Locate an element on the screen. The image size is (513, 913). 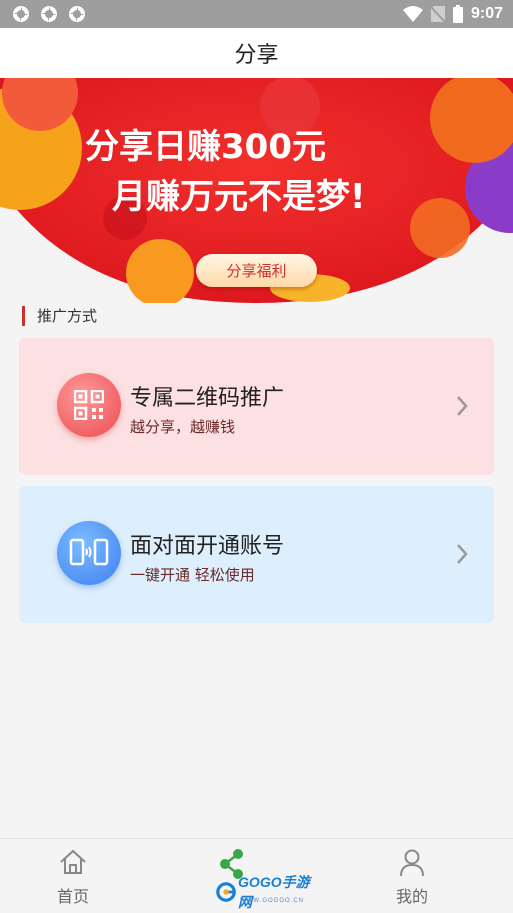
card-title: 专属二维码推广 is located at coordinates (207, 398).